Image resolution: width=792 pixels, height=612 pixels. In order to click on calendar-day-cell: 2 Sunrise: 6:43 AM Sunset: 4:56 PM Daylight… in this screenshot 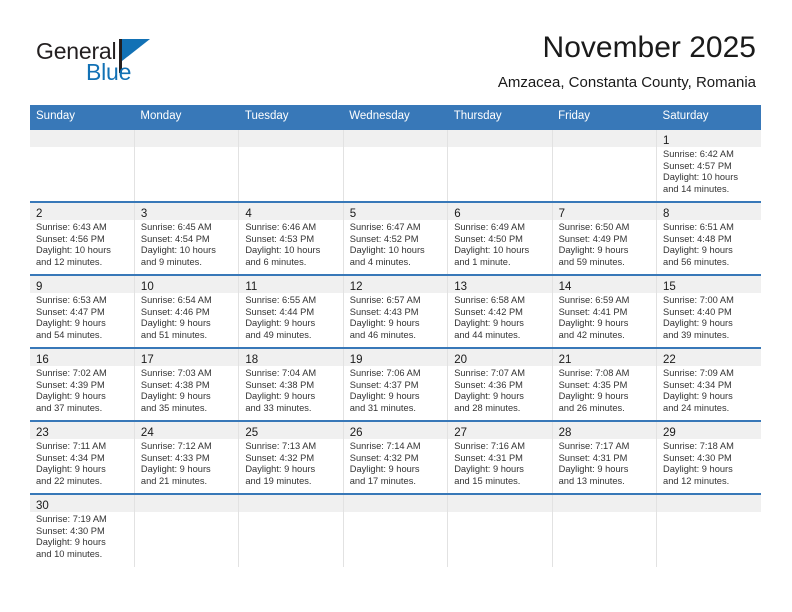, I will do `click(82, 238)`.